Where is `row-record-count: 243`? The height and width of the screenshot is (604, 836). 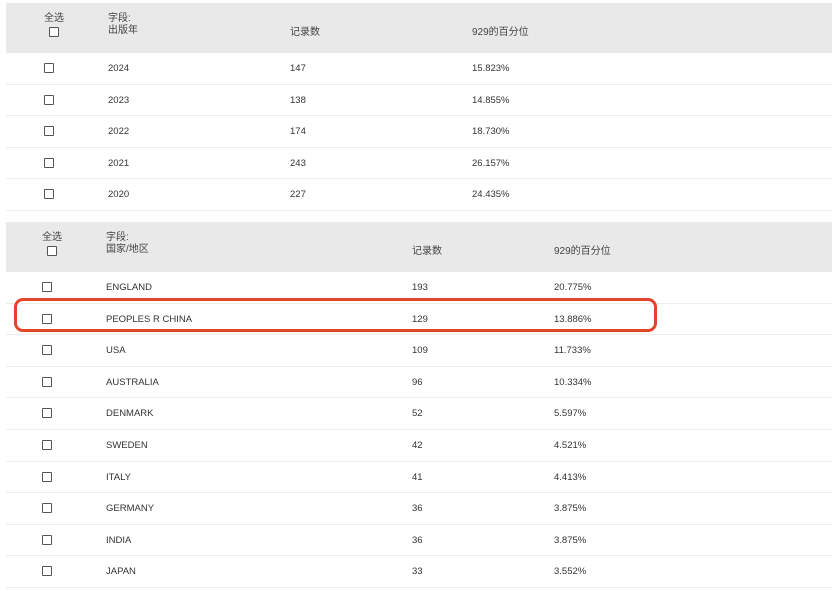
row-record-count: 243 is located at coordinates (298, 163).